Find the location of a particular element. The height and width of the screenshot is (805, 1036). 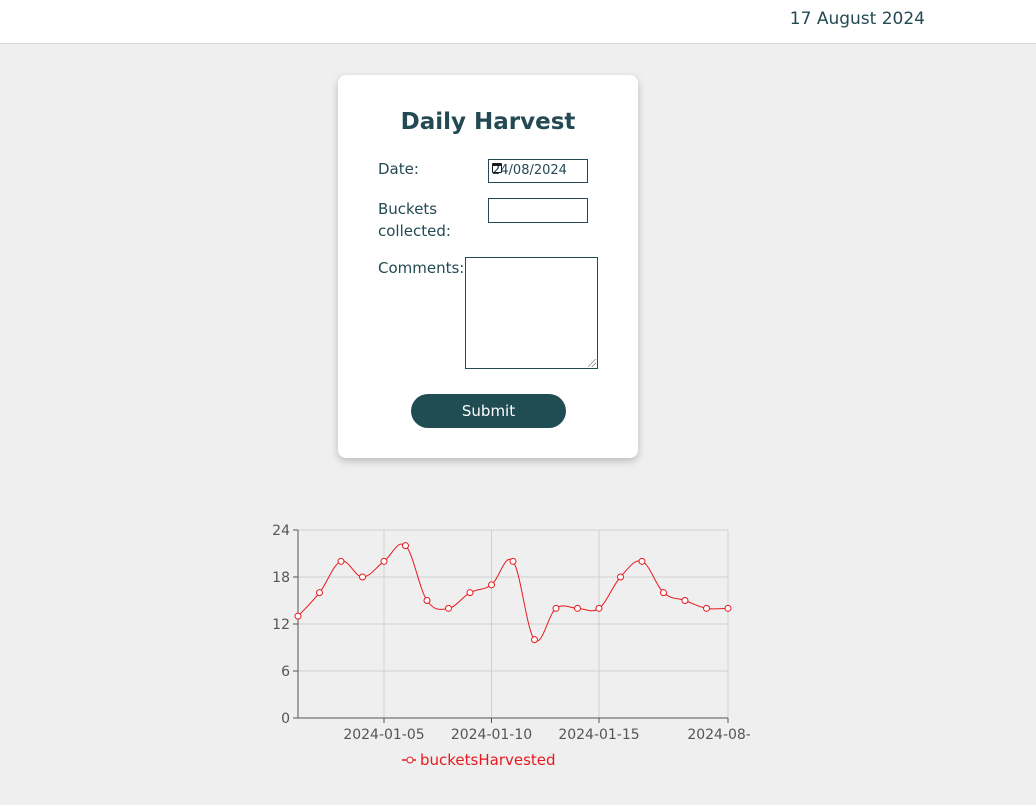

x-tick-label: 2024-01-10 is located at coordinates (491, 735).